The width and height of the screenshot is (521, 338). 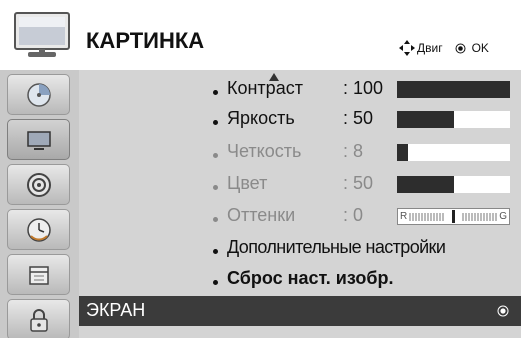 I want to click on setting-brightness: Яркость : 50, so click(x=300, y=120).